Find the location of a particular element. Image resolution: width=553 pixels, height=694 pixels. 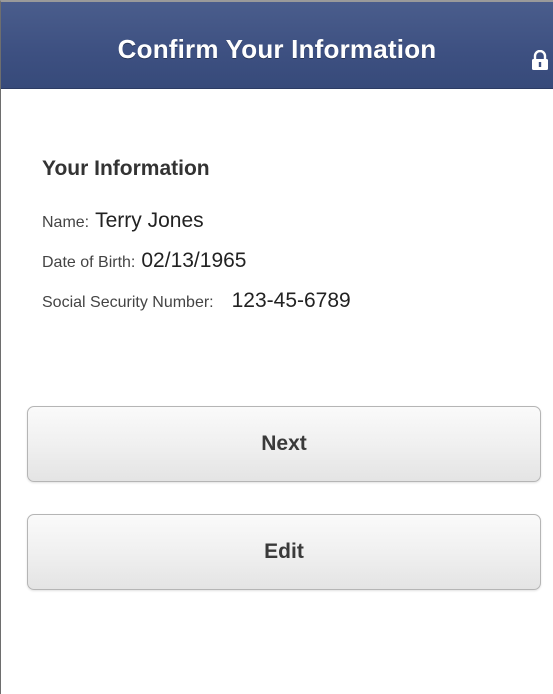

page-title: Confirm Your Information is located at coordinates (277, 49).